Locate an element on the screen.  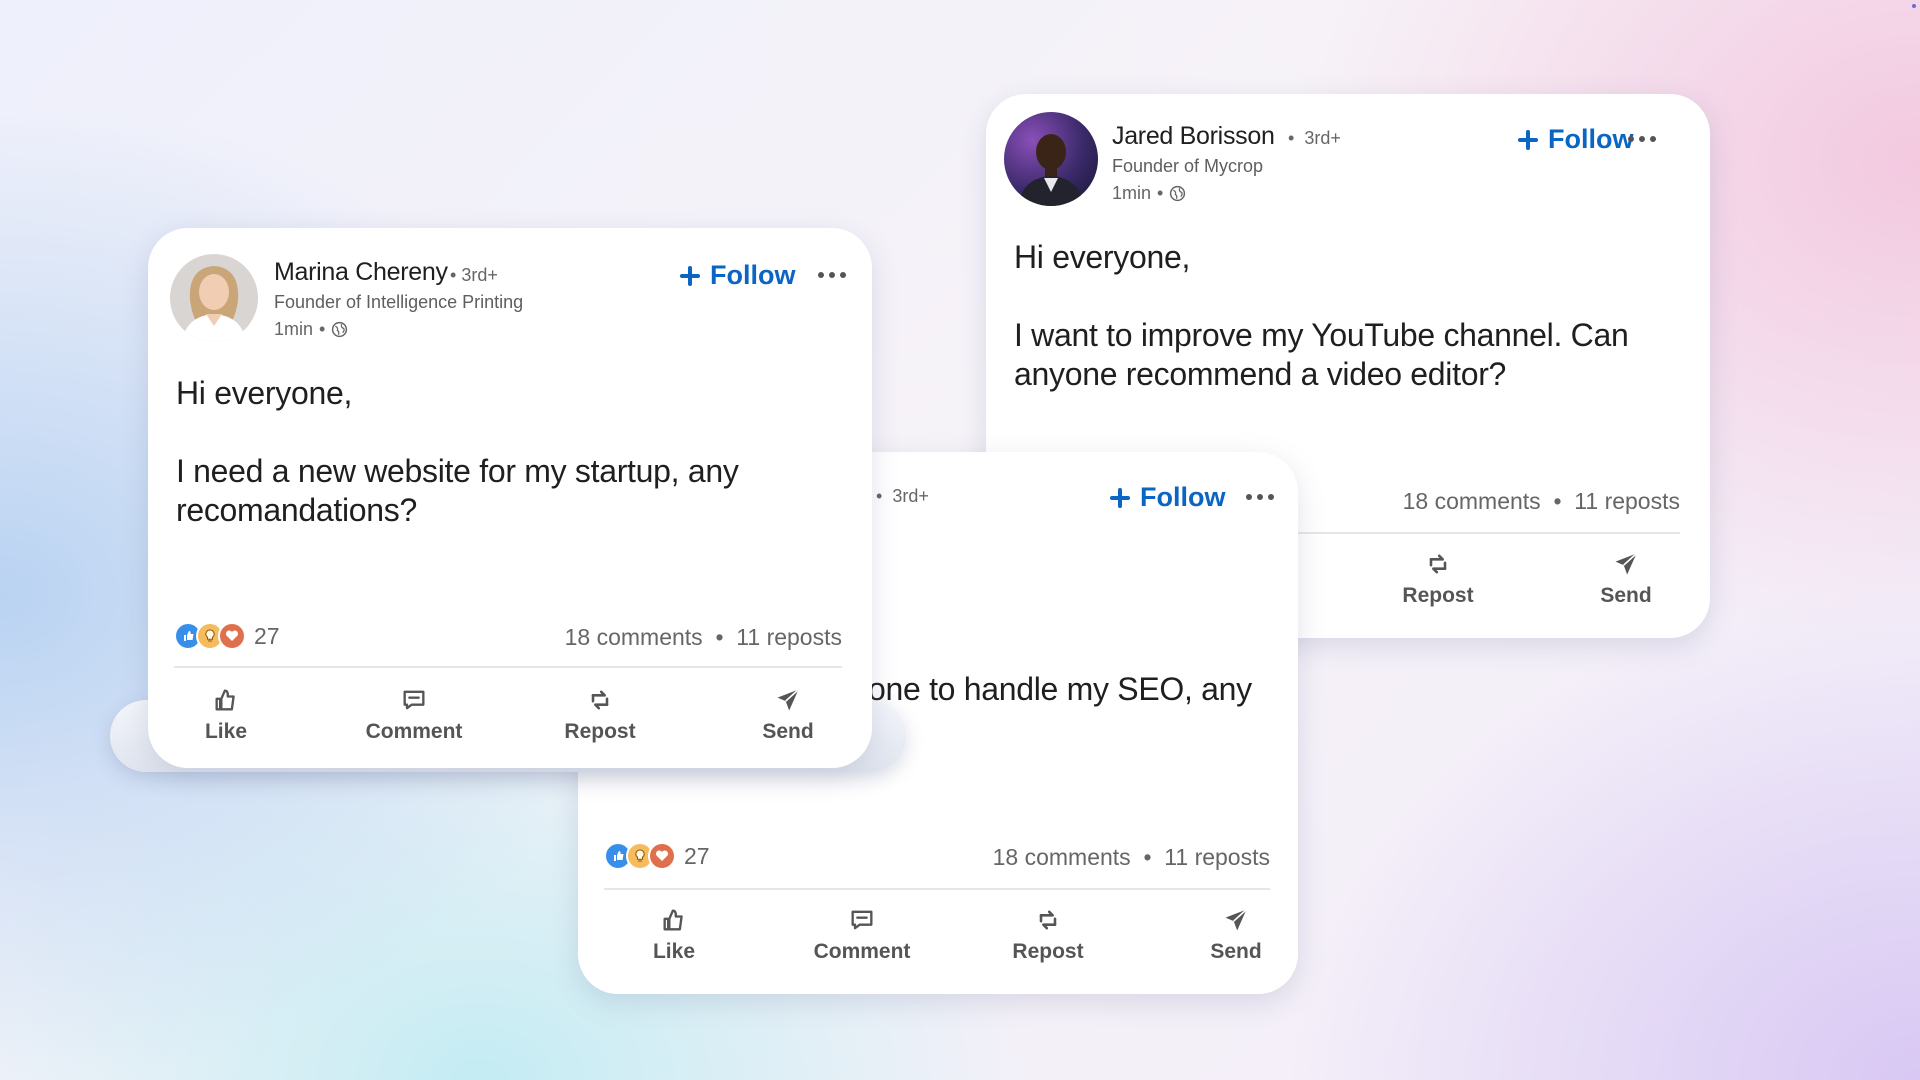
author-name: Marina Chereny is located at coordinates (361, 272).